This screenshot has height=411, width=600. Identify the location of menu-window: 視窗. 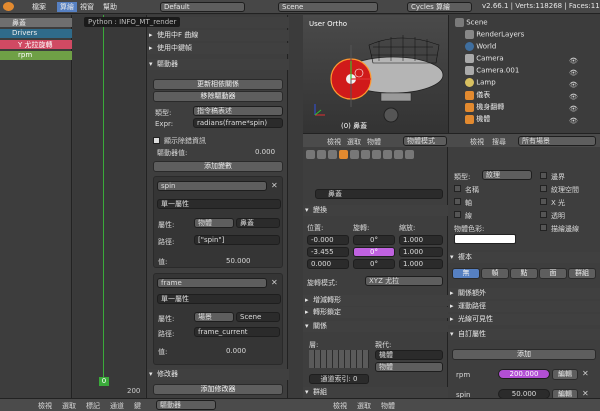
(87, 7).